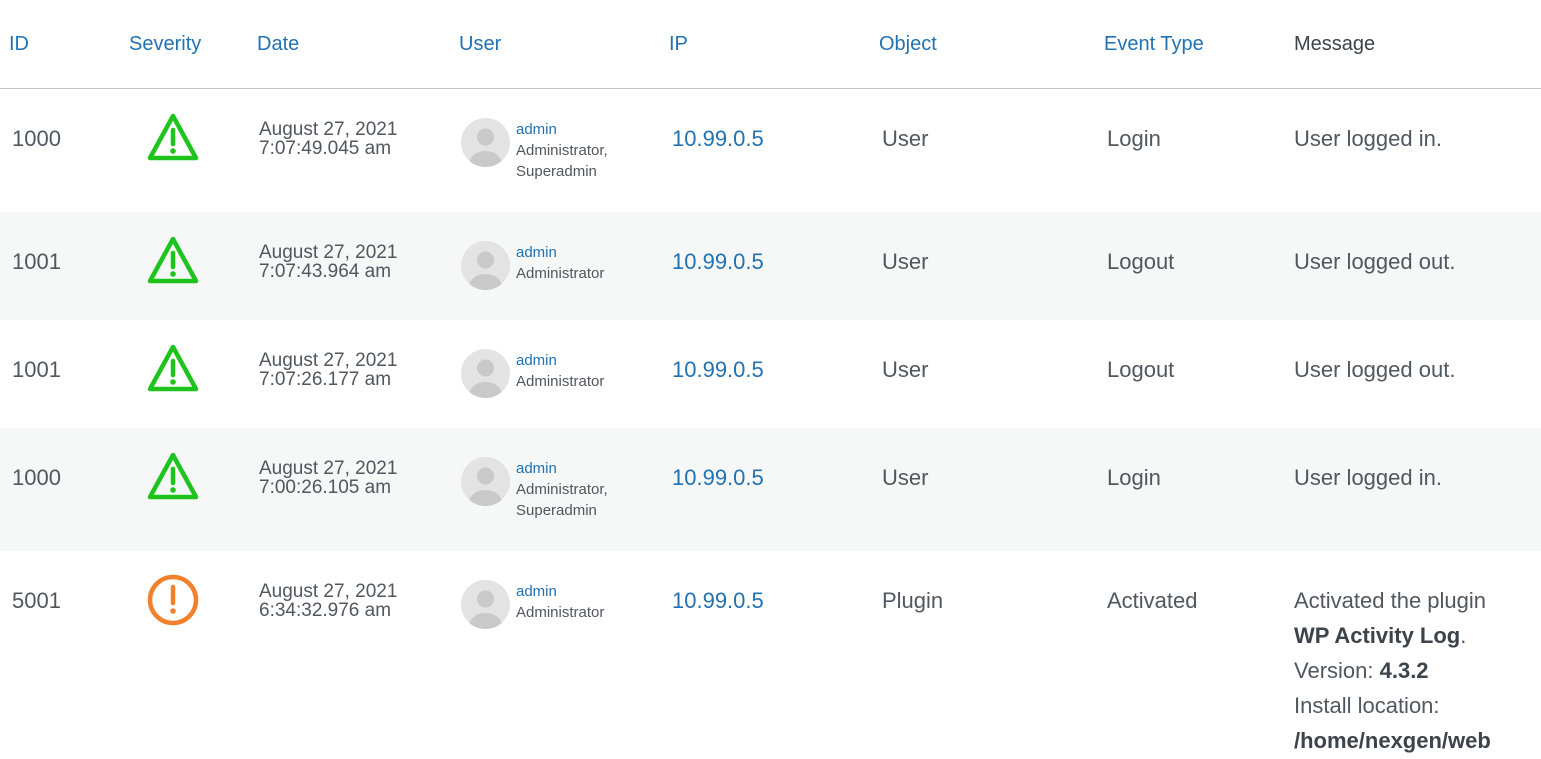 The image size is (1541, 759). What do you see at coordinates (328, 478) in the screenshot?
I see `event-date: August 27, 2021 7:00:26.105 am` at bounding box center [328, 478].